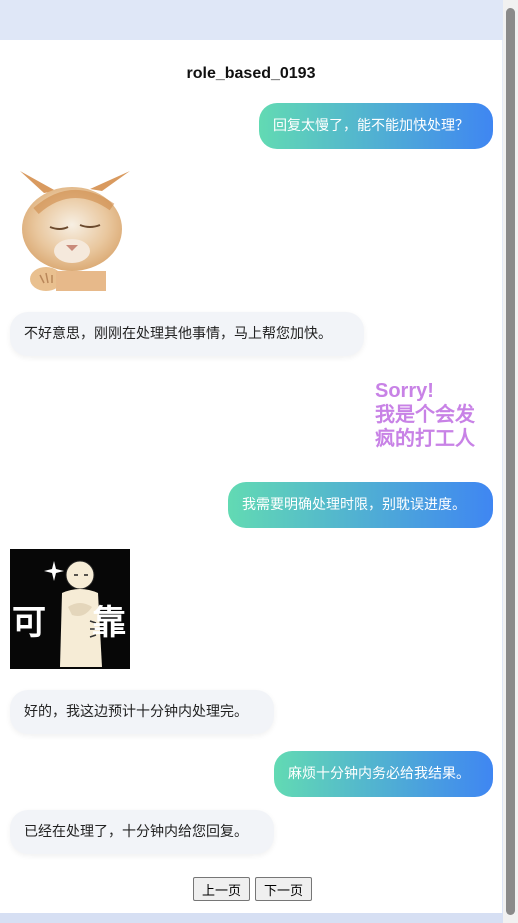 The image size is (518, 923). Describe the element at coordinates (354, 505) in the screenshot. I see `message-text: 我需要明确处理时限，别耽误进度。` at that location.